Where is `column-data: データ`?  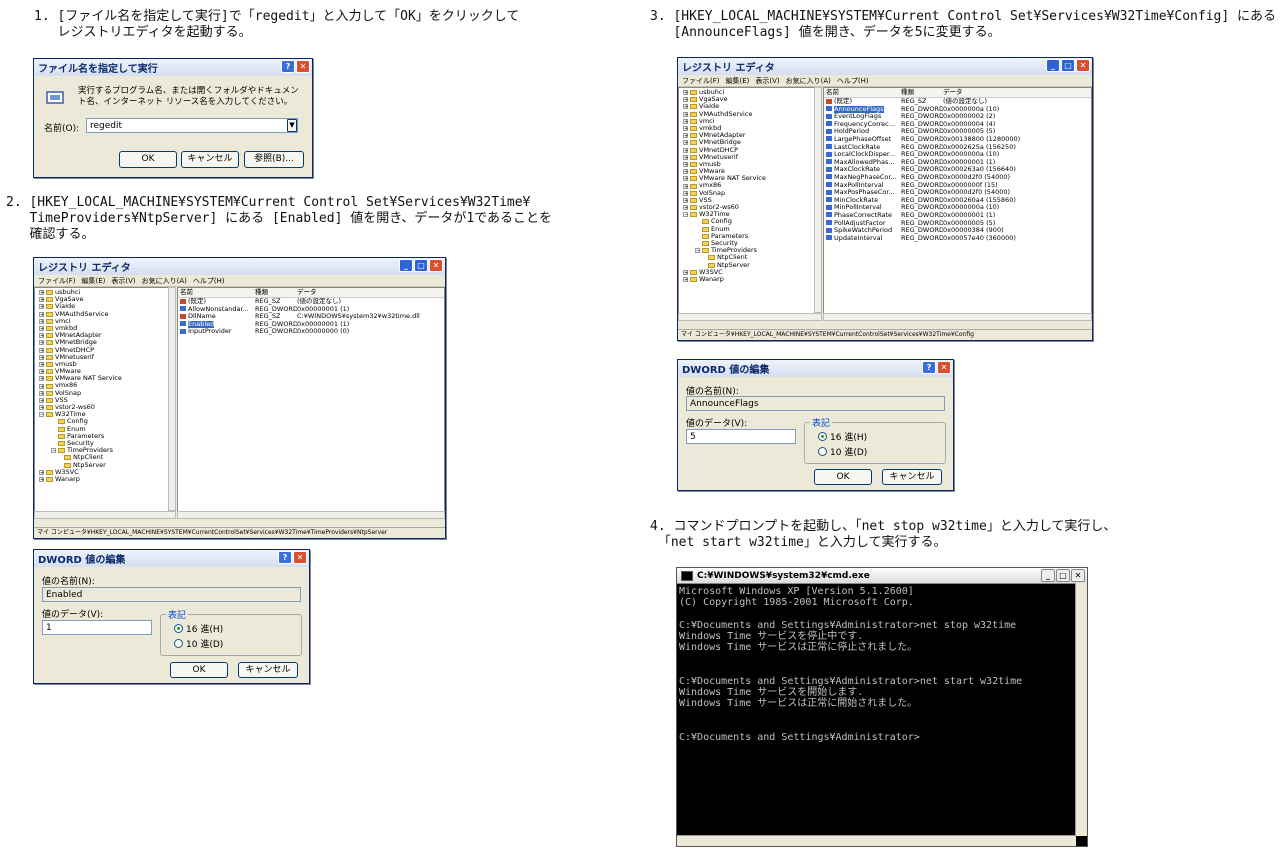 column-data: データ is located at coordinates (1017, 92).